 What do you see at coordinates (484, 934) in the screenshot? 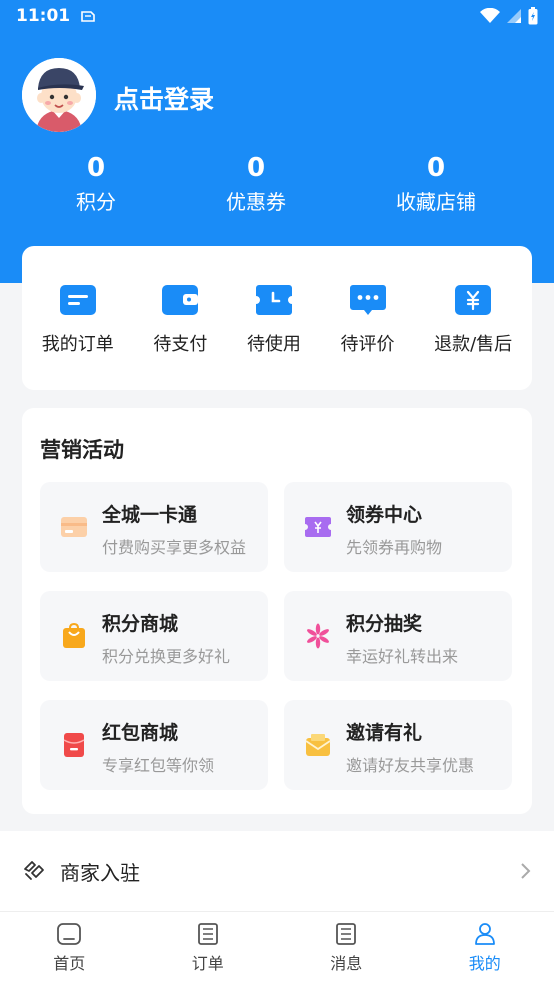
I see `user-icon` at bounding box center [484, 934].